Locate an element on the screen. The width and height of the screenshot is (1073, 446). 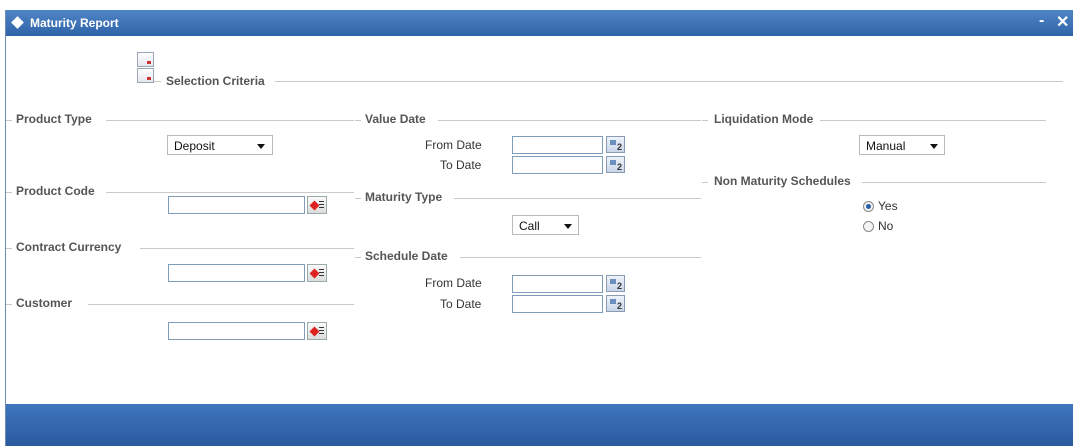
product-code-label: Product Code is located at coordinates (55, 191).